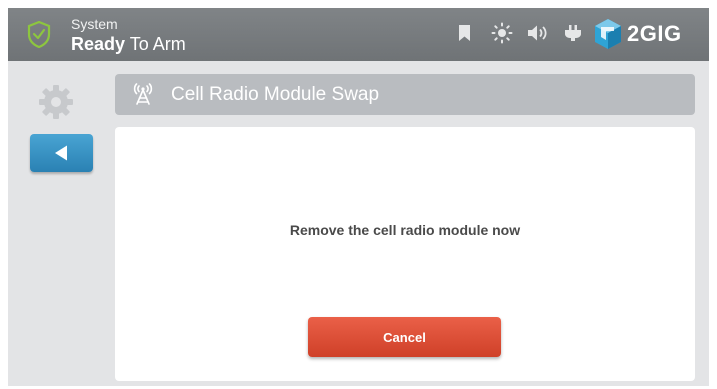  I want to click on brand-logo: 2GIG, so click(637, 34).